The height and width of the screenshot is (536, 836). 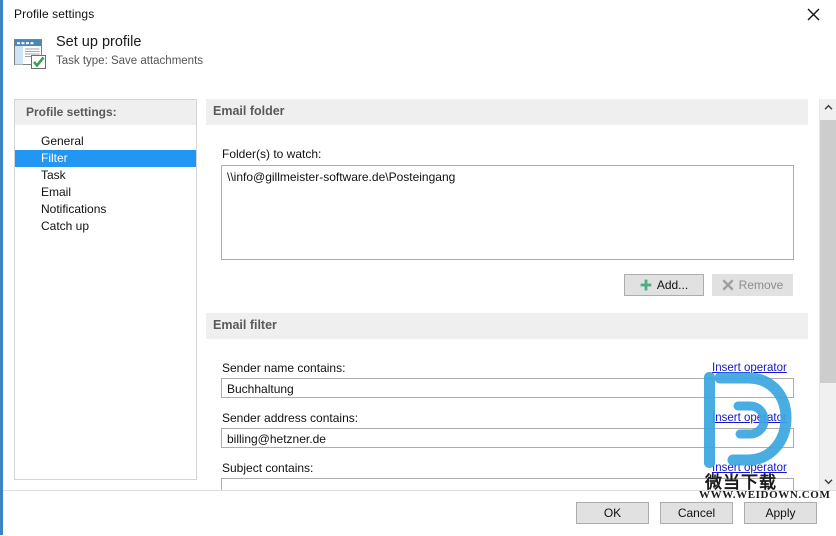 I want to click on sender-name-label: Sender name contains:, so click(x=284, y=368).